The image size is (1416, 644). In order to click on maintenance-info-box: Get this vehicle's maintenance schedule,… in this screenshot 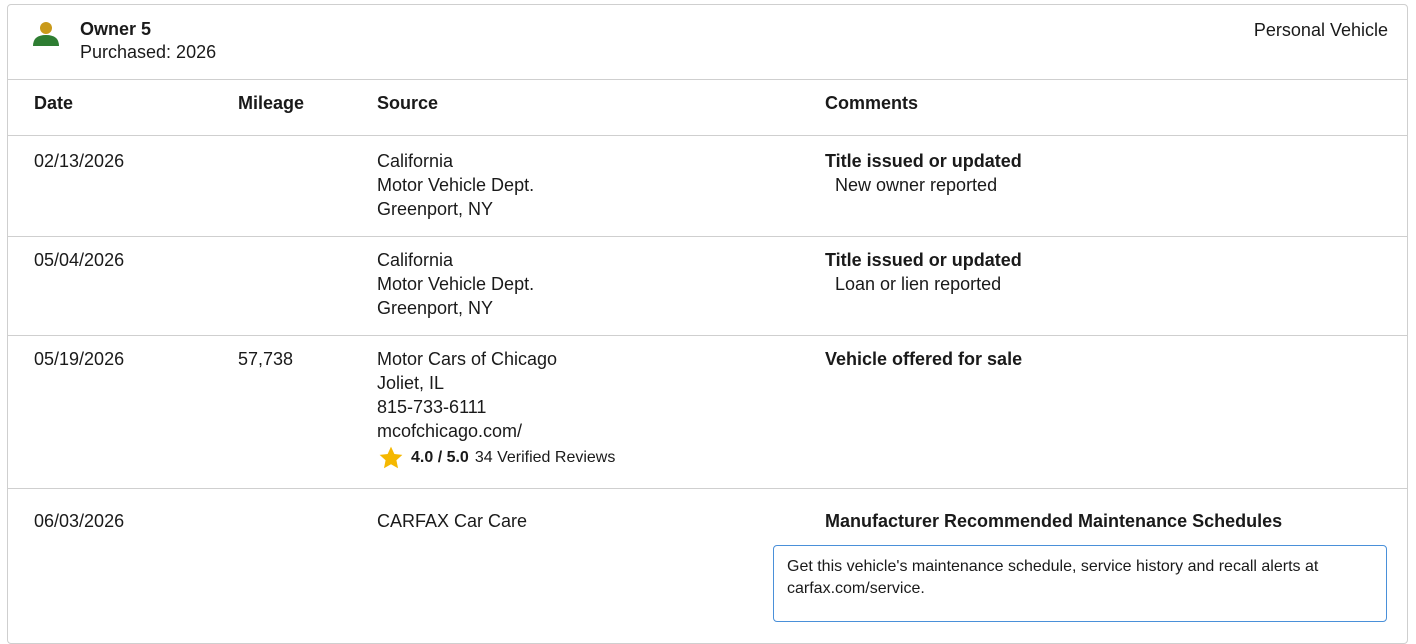, I will do `click(1080, 583)`.